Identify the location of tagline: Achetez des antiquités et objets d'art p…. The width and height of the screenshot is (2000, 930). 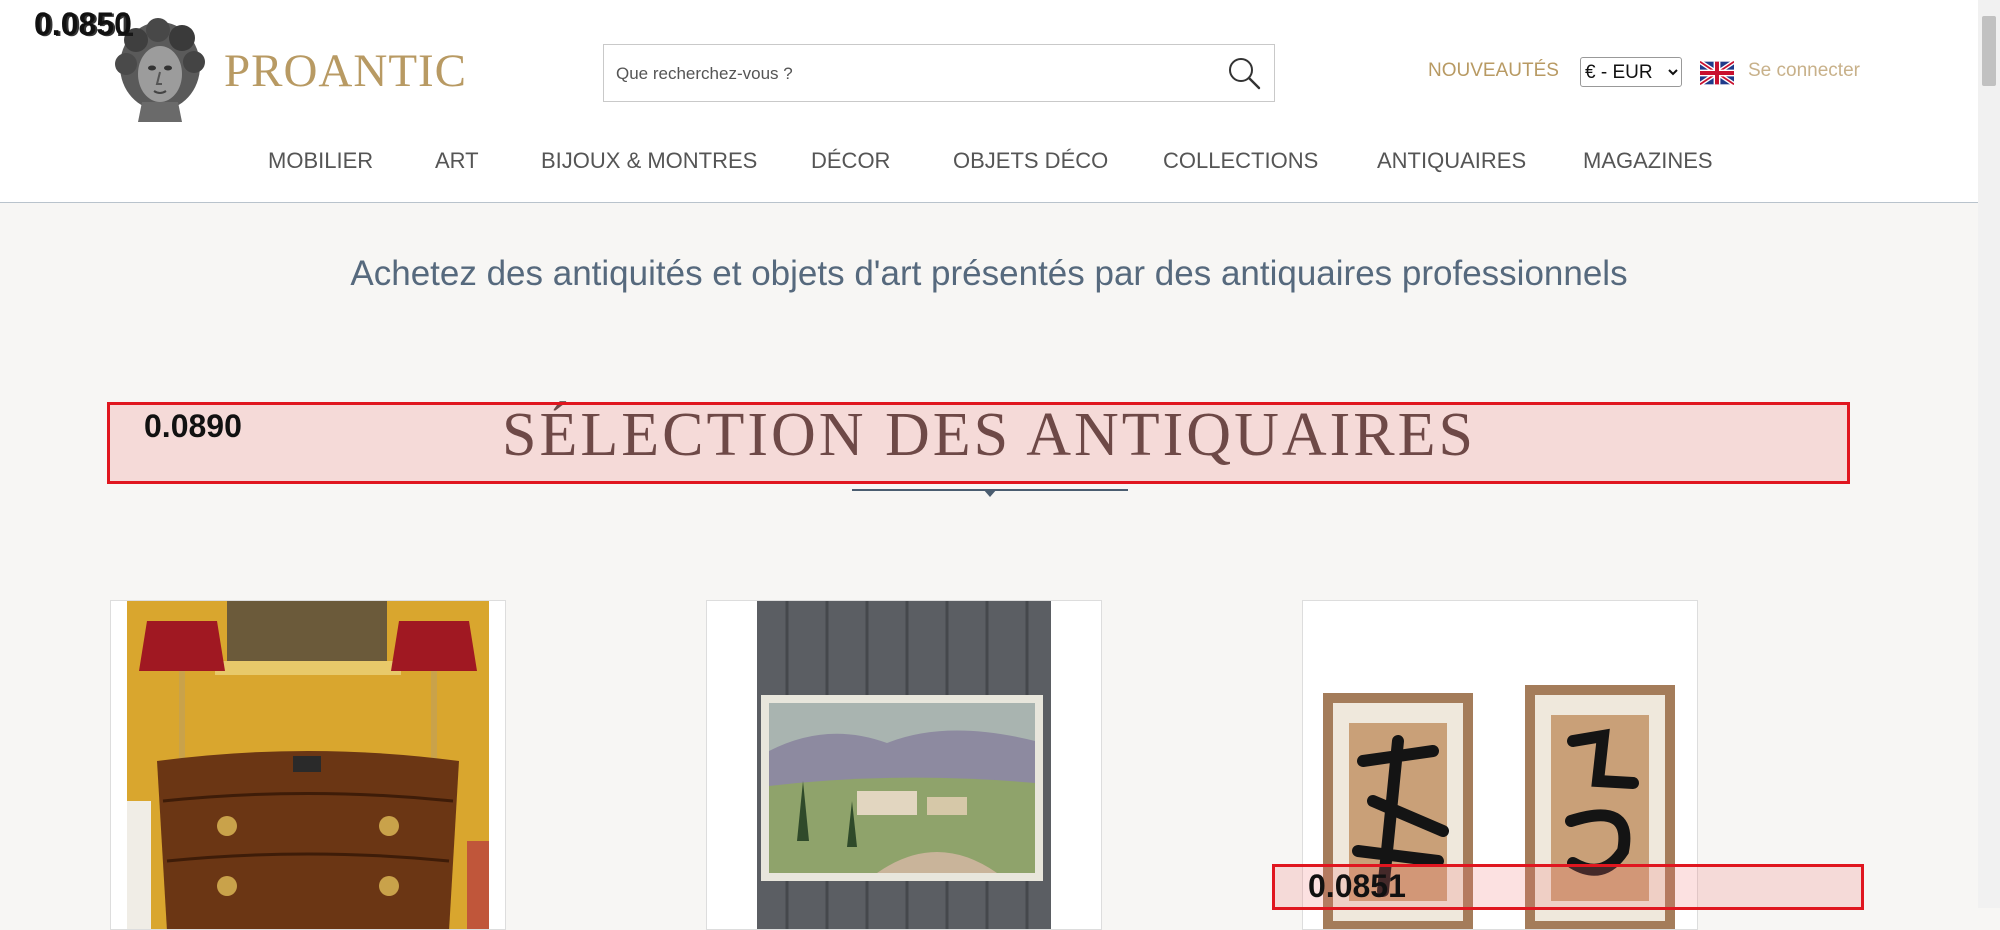
(989, 273).